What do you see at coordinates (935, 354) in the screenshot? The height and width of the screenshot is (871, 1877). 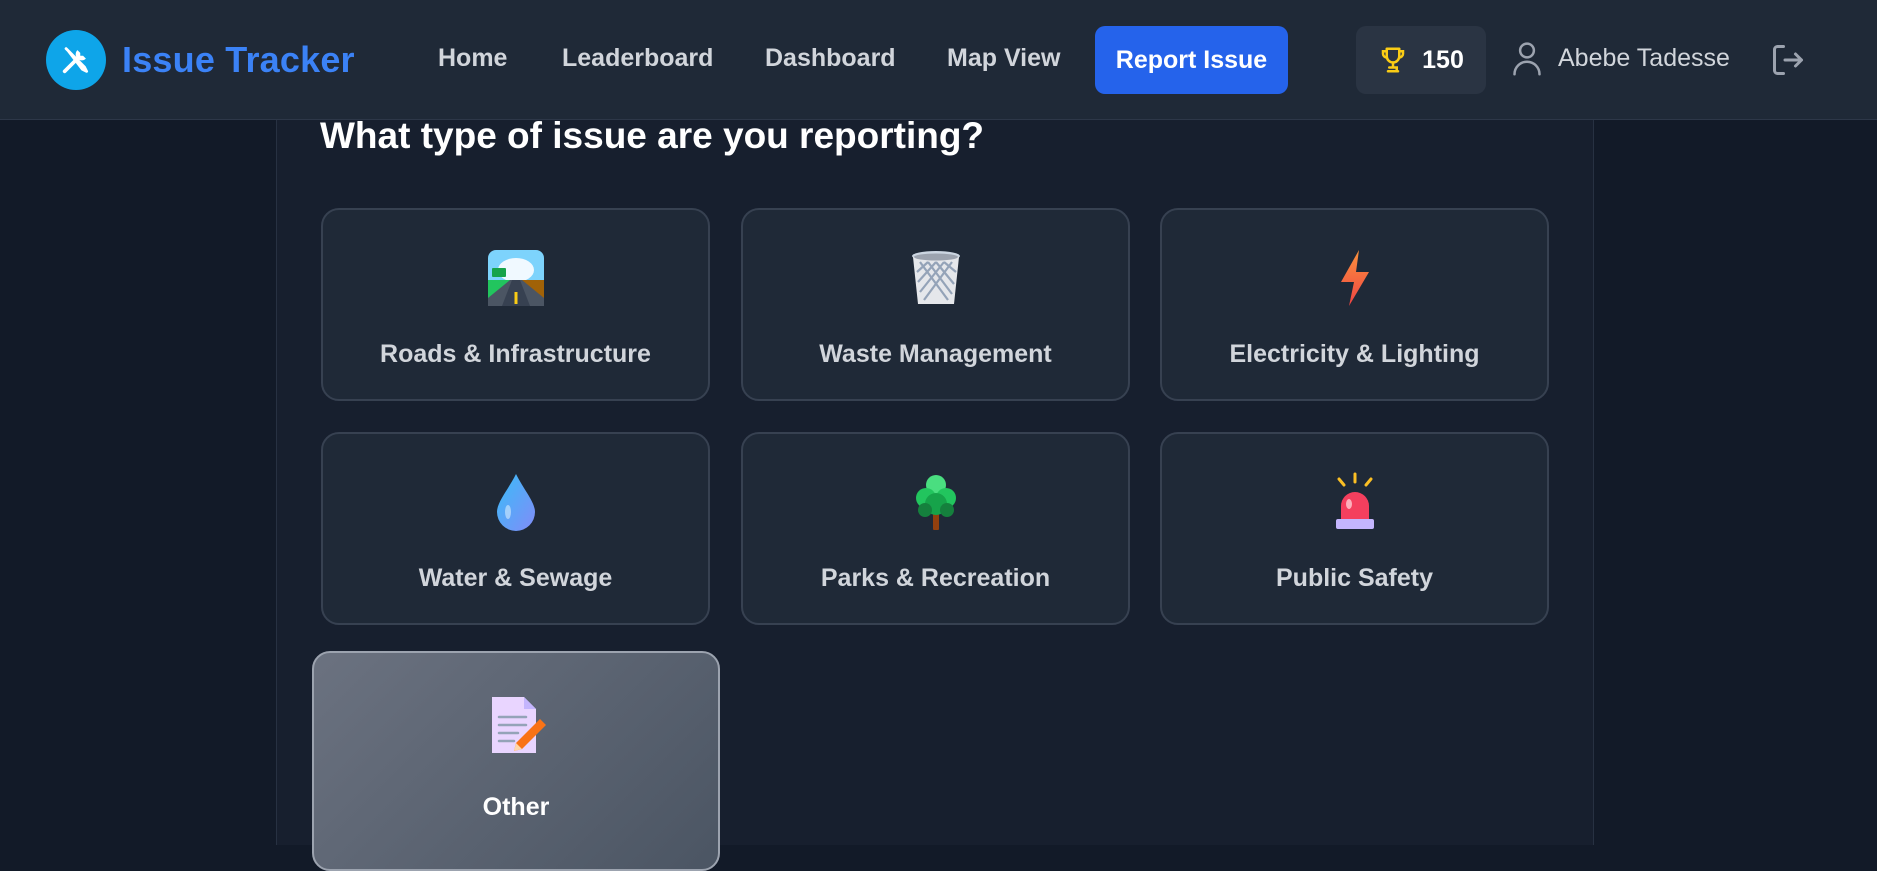 I see `category-label: Waste Management` at bounding box center [935, 354].